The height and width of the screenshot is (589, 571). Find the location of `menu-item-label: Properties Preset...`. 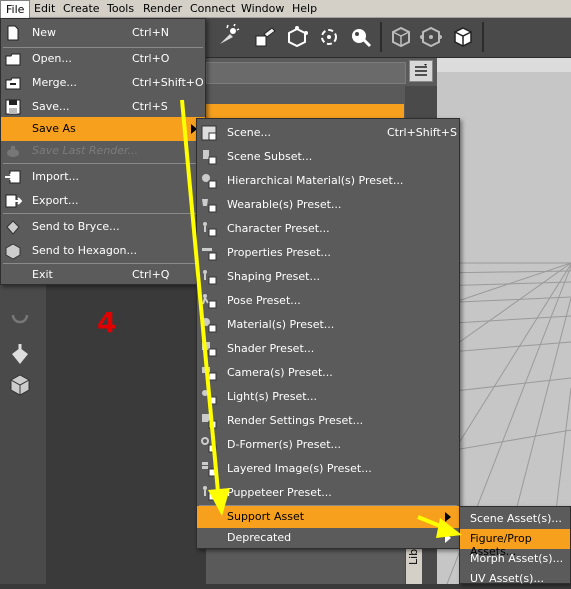

menu-item-label: Properties Preset... is located at coordinates (279, 252).